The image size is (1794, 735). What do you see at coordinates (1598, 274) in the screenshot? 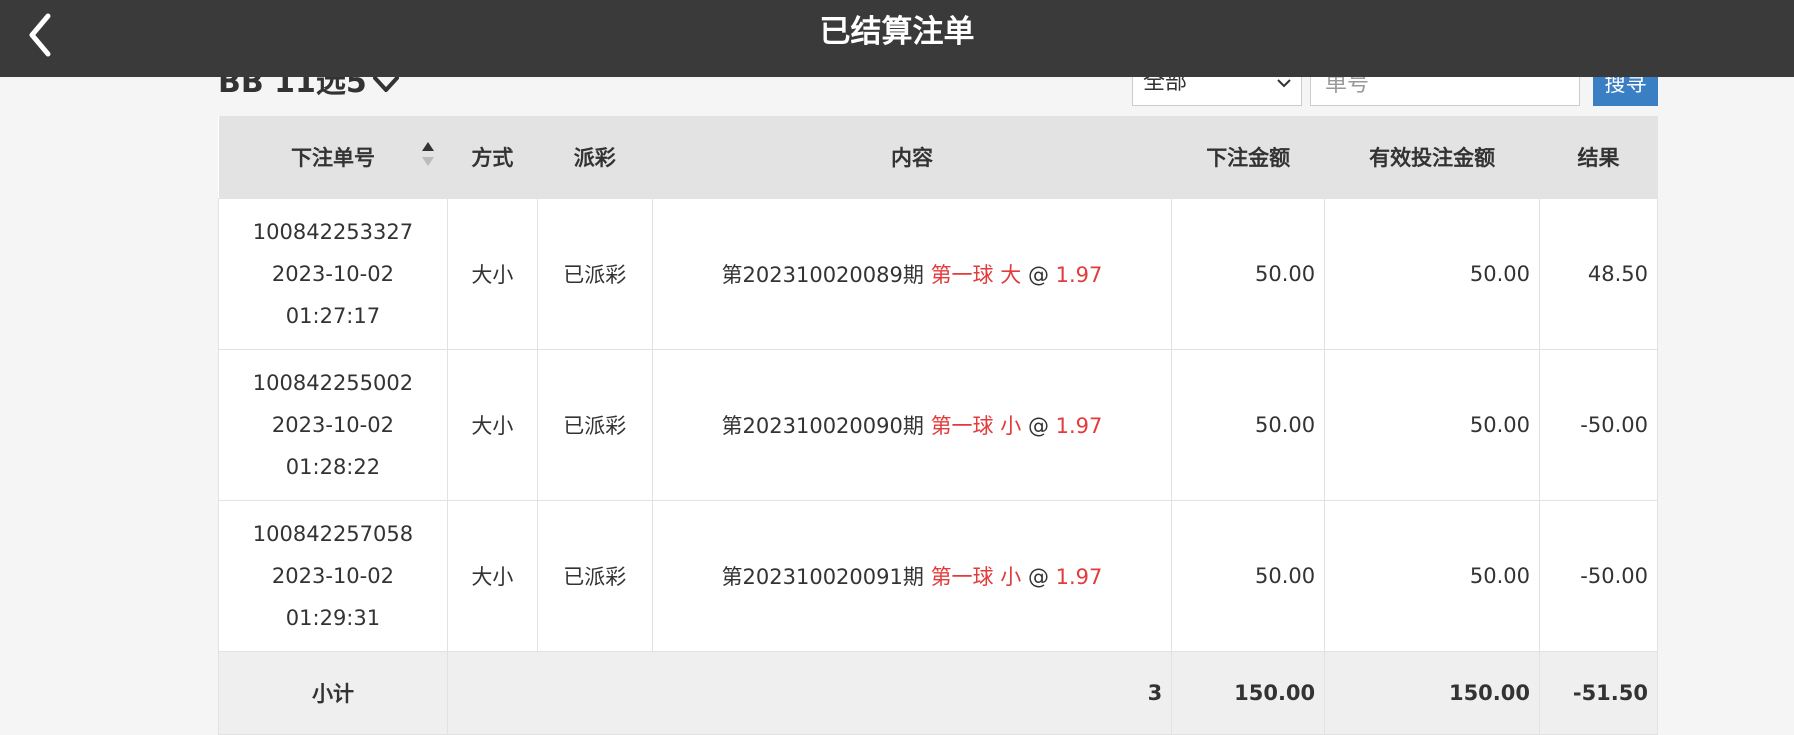
I see `result-cell: 48.50` at bounding box center [1598, 274].